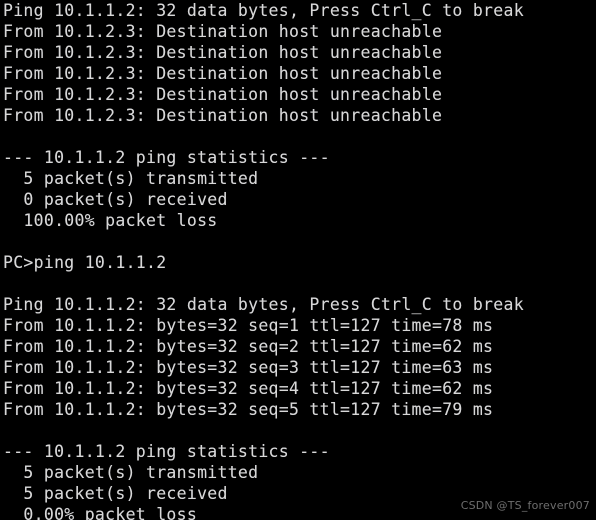 This screenshot has height=520, width=596. Describe the element at coordinates (115, 199) in the screenshot. I see `stats-received-failed: 0 packet(s) received` at that location.